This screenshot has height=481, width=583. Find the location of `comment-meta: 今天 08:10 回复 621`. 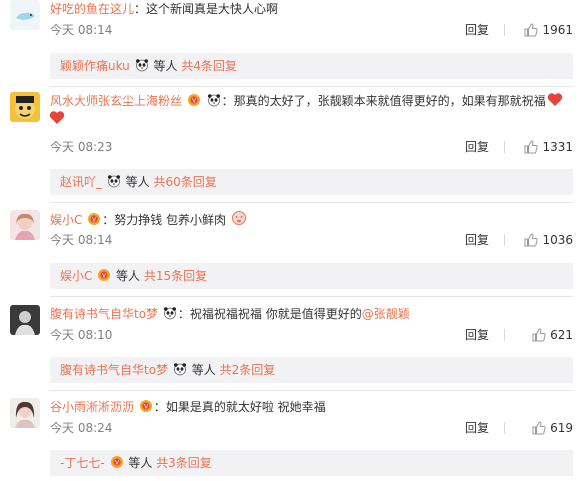

comment-meta: 今天 08:10 回复 621 is located at coordinates (311, 335).